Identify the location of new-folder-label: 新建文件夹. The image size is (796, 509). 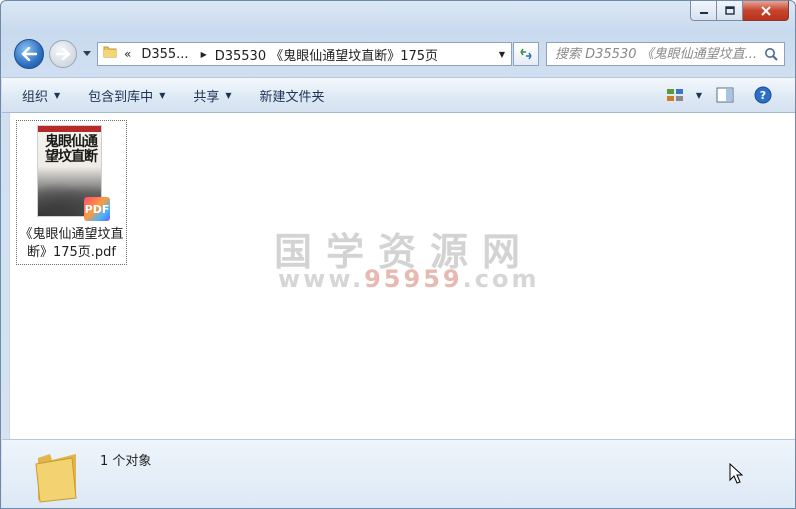
(292, 97).